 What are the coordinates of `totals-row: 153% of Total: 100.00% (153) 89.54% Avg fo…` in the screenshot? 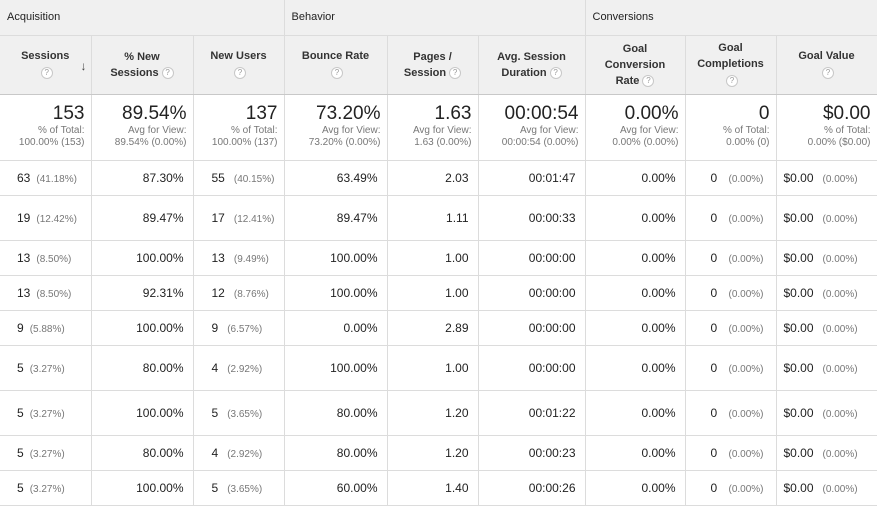 It's located at (438, 127).